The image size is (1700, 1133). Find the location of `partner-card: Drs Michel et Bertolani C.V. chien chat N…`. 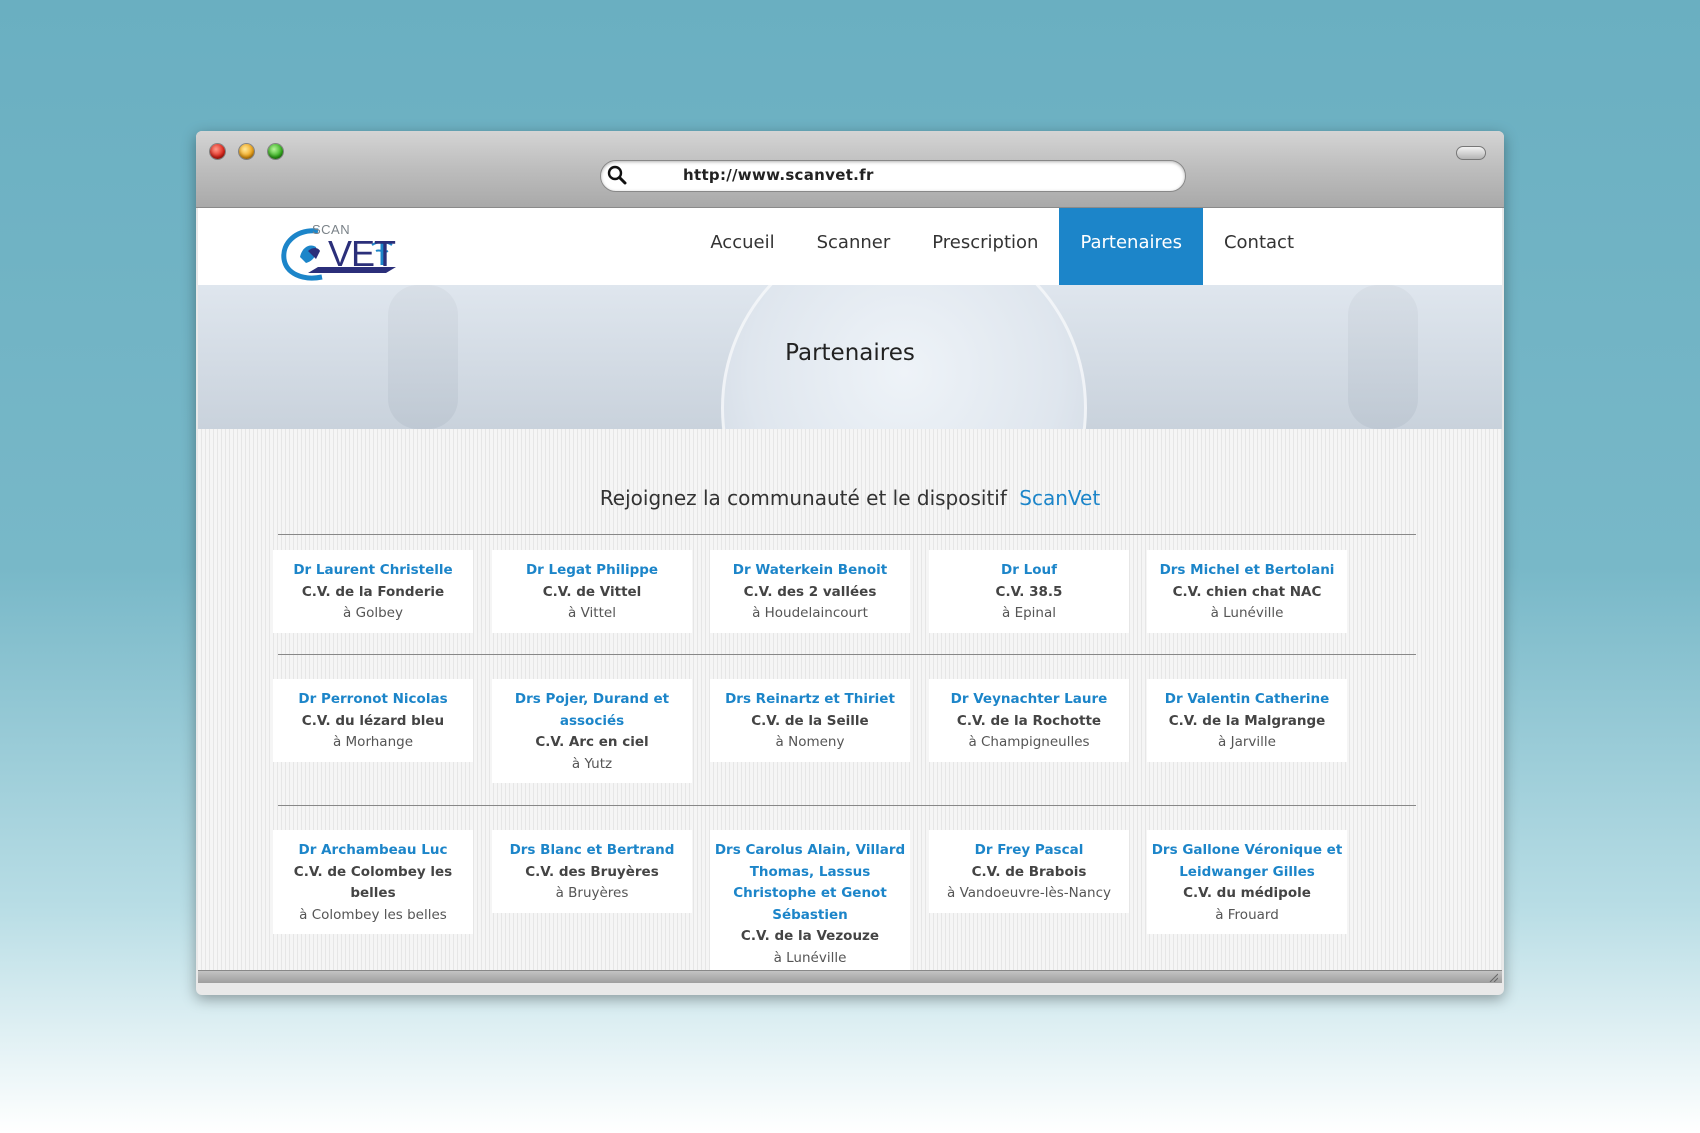

partner-card: Drs Michel et Bertolani C.V. chien chat N… is located at coordinates (1247, 591).